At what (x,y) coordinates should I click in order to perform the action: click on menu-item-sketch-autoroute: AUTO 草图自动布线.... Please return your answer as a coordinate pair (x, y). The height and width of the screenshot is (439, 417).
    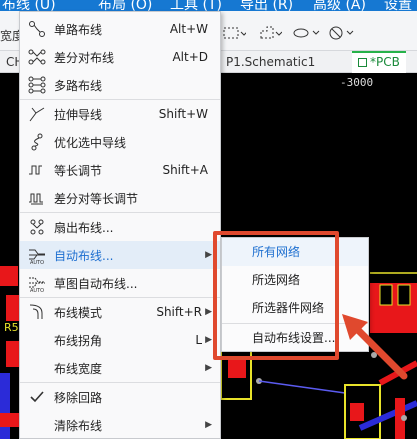
    Looking at the image, I should click on (120, 283).